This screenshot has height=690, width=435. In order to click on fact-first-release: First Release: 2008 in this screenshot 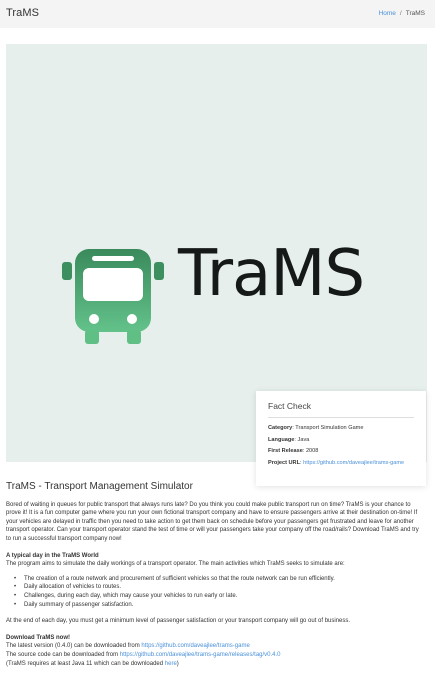, I will do `click(293, 451)`.